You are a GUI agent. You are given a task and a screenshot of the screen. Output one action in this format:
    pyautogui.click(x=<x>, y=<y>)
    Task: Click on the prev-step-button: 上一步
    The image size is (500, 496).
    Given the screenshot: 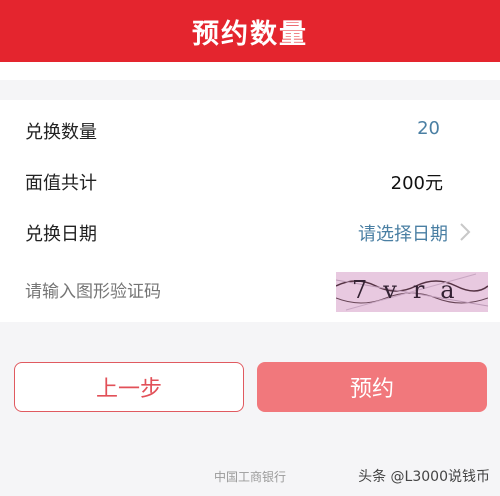 What is the action you would take?
    pyautogui.click(x=129, y=387)
    